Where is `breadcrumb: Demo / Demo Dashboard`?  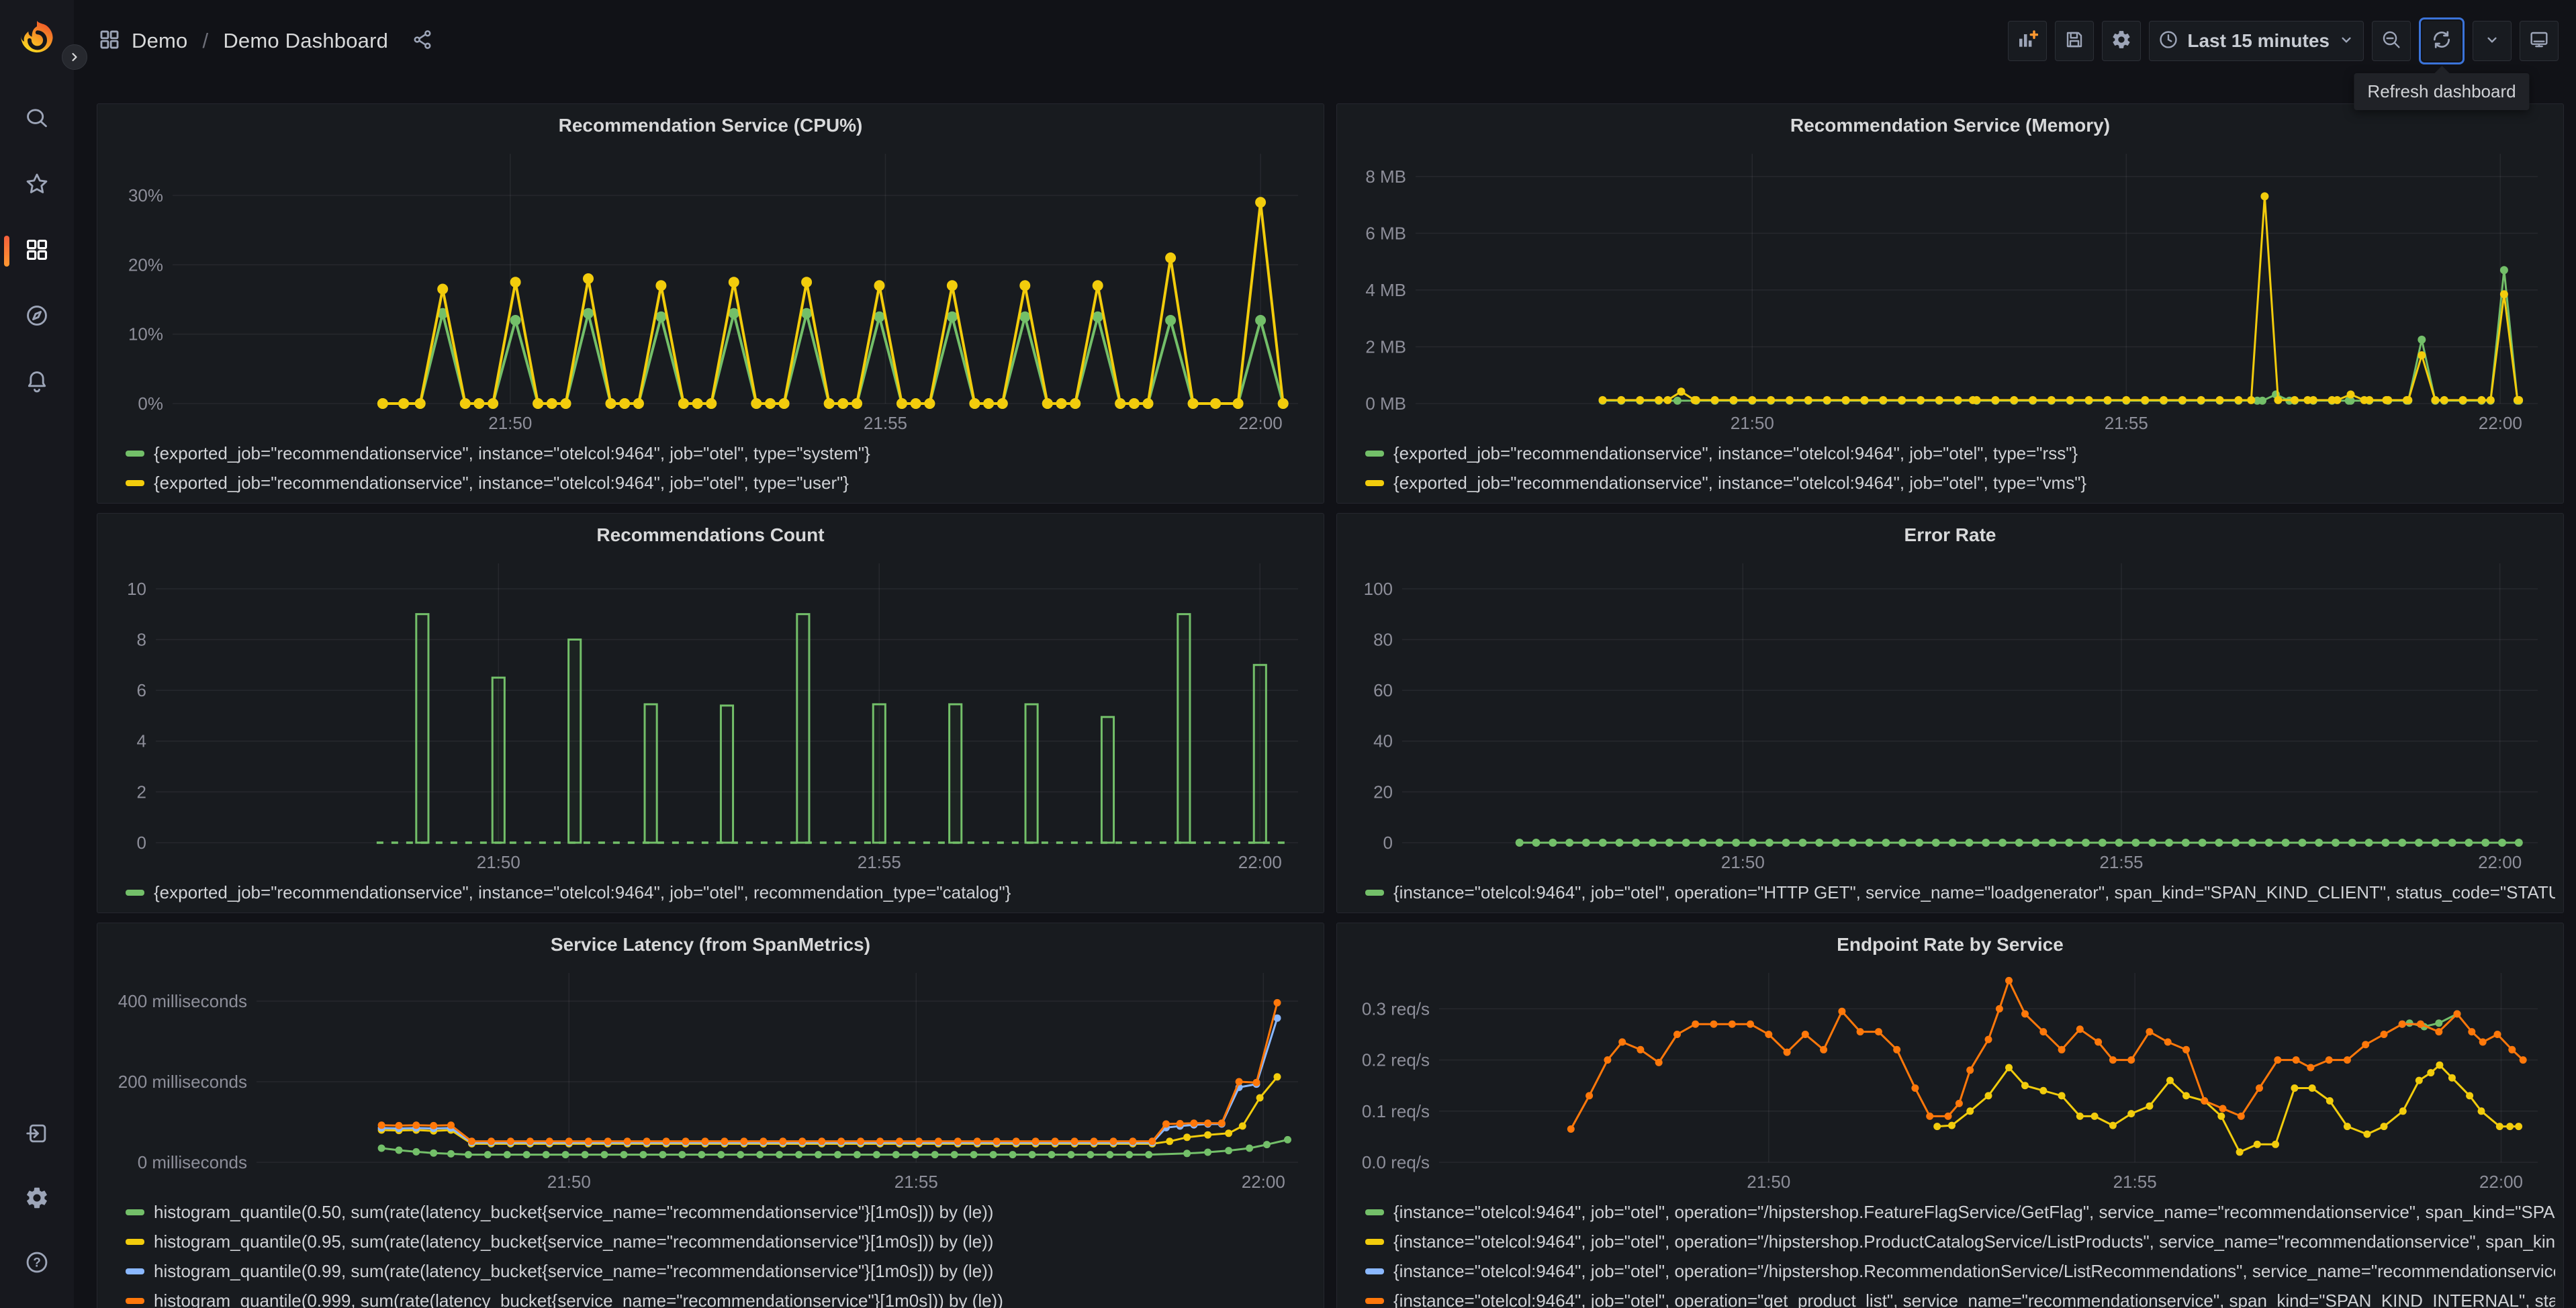
breadcrumb: Demo / Demo Dashboard is located at coordinates (266, 41).